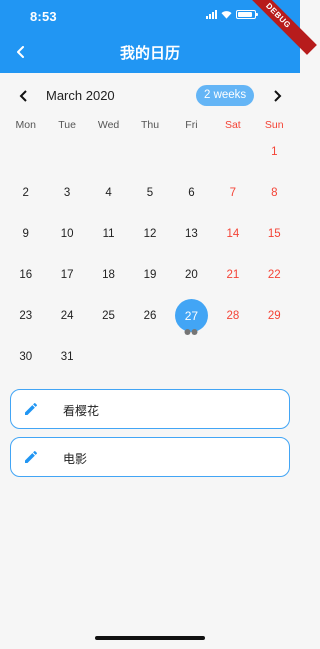  What do you see at coordinates (225, 95) in the screenshot?
I see `format-toggle-button: 2 weeks` at bounding box center [225, 95].